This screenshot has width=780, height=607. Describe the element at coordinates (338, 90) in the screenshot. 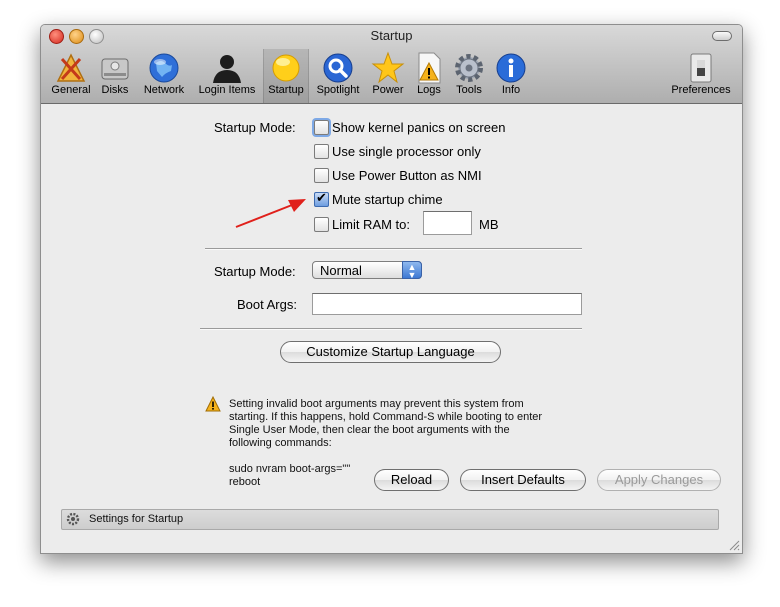

I see `toolbar-label: Spotlight` at that location.